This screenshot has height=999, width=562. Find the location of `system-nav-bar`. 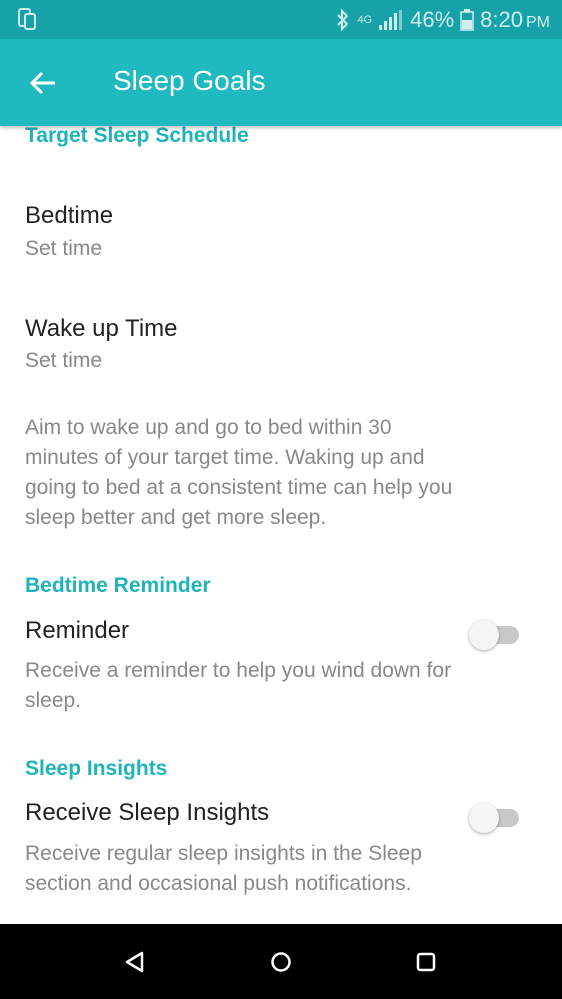

system-nav-bar is located at coordinates (281, 961).